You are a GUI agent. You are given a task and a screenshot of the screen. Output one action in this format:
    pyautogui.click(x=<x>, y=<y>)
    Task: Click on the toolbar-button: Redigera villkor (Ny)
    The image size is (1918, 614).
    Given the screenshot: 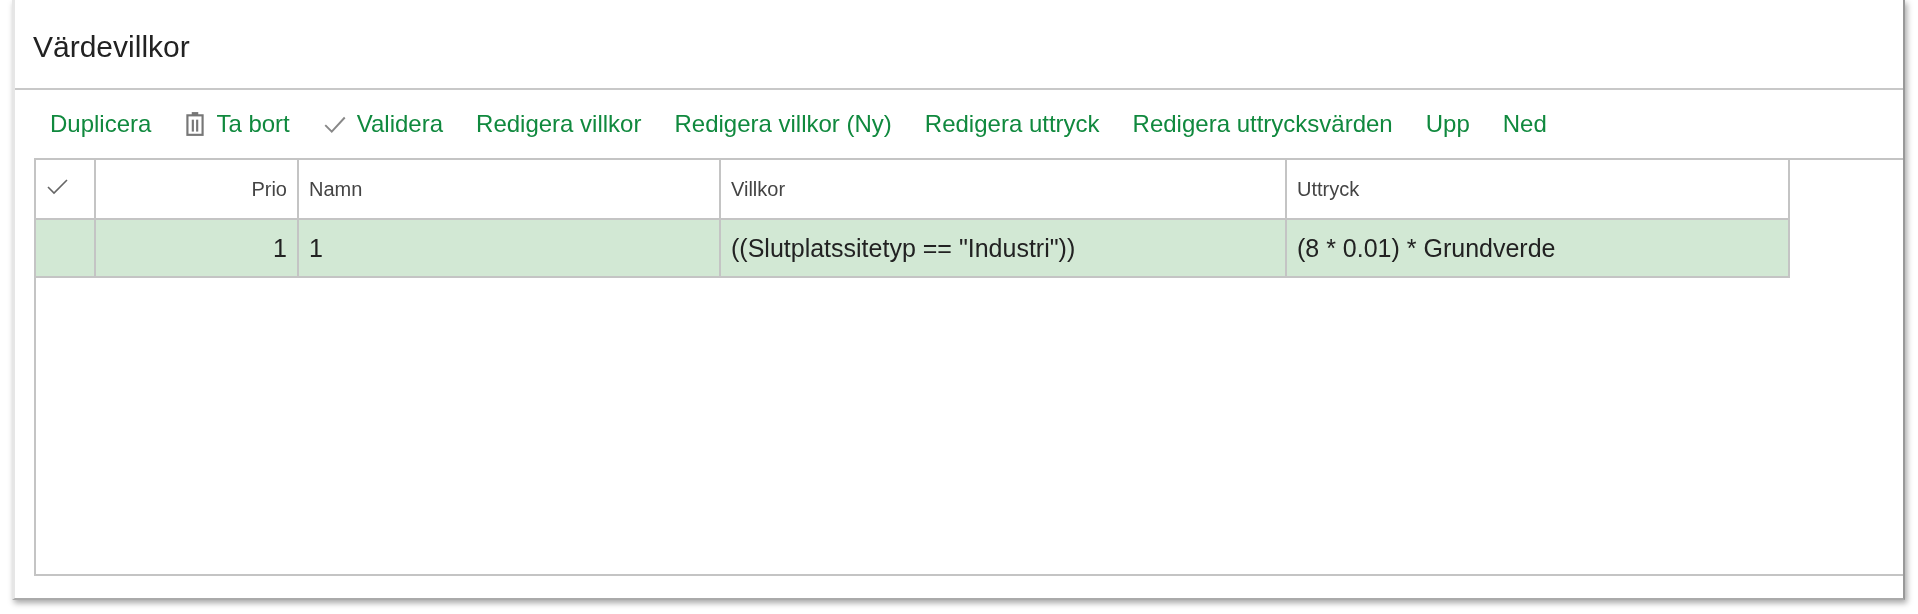 What is the action you would take?
    pyautogui.click(x=783, y=124)
    